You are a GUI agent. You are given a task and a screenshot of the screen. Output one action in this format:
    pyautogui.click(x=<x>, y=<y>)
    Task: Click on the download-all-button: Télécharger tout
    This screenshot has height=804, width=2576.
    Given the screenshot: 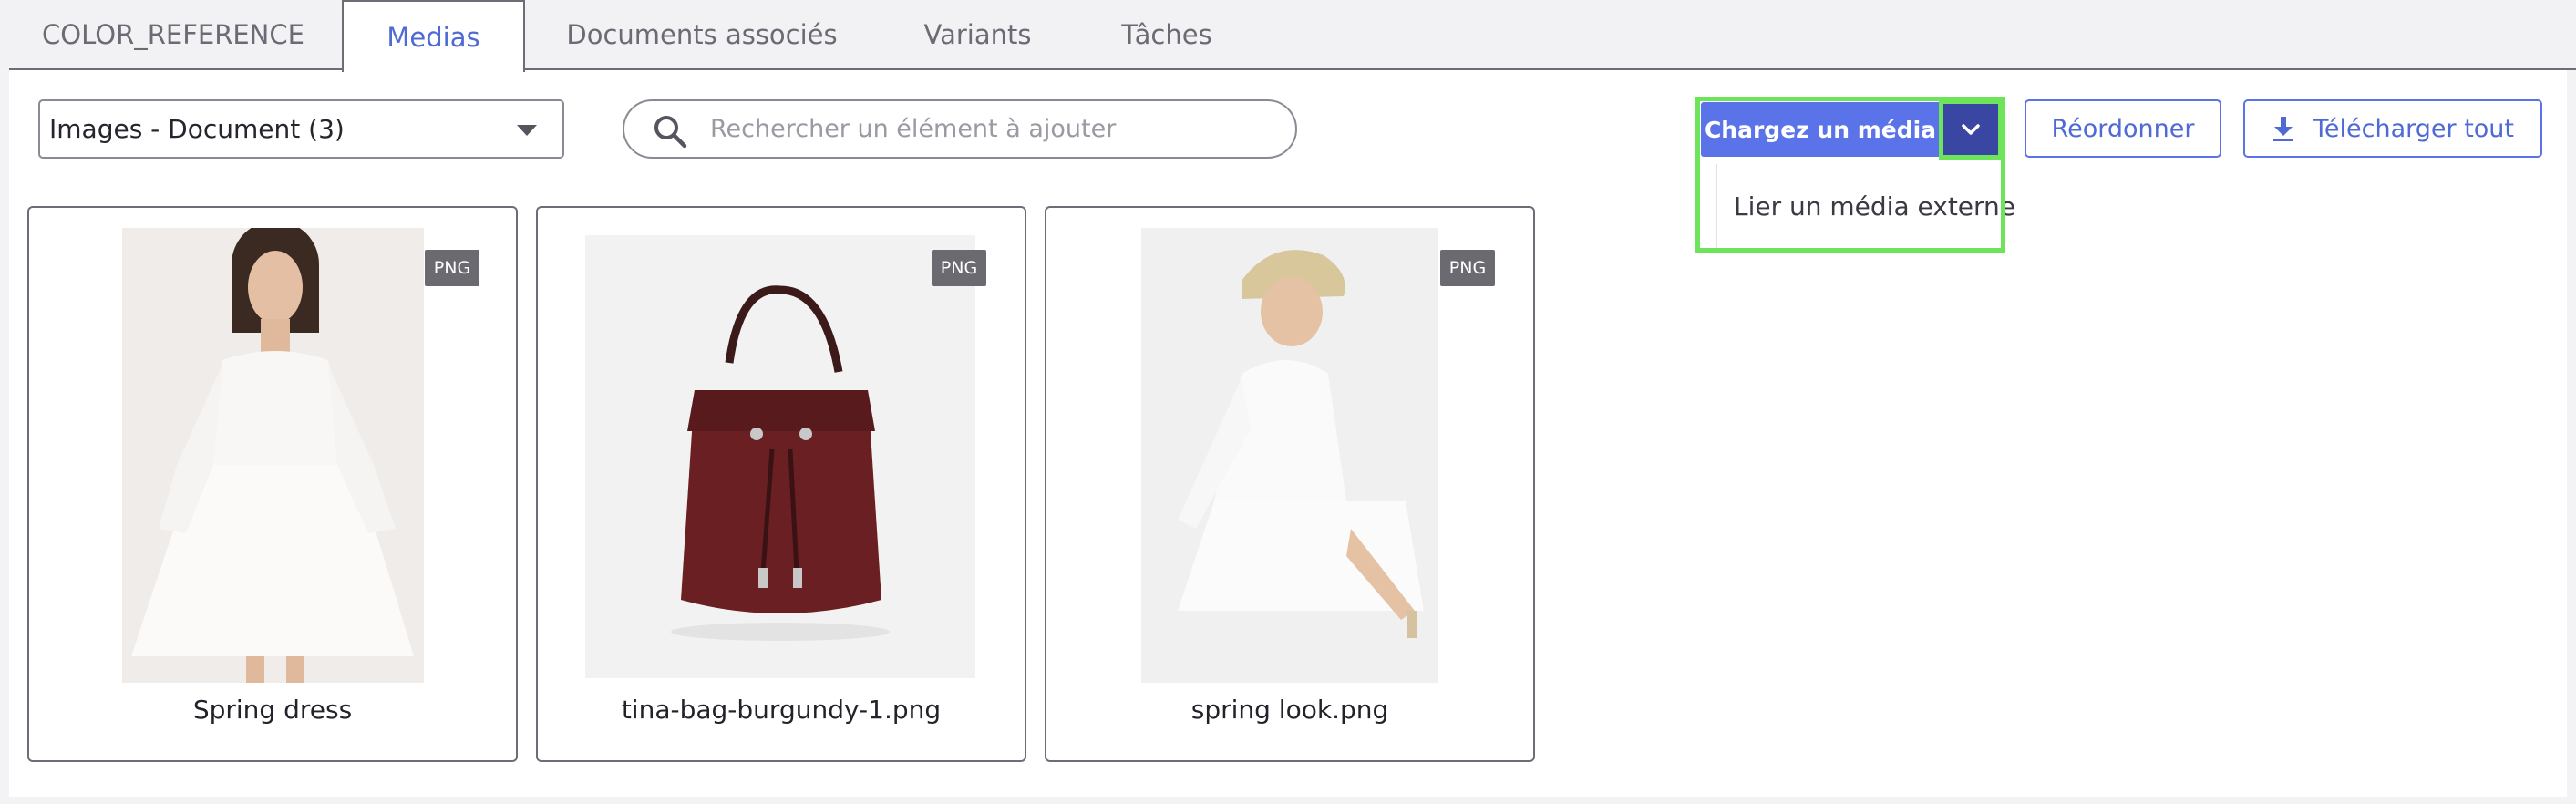 What is the action you would take?
    pyautogui.click(x=2392, y=128)
    